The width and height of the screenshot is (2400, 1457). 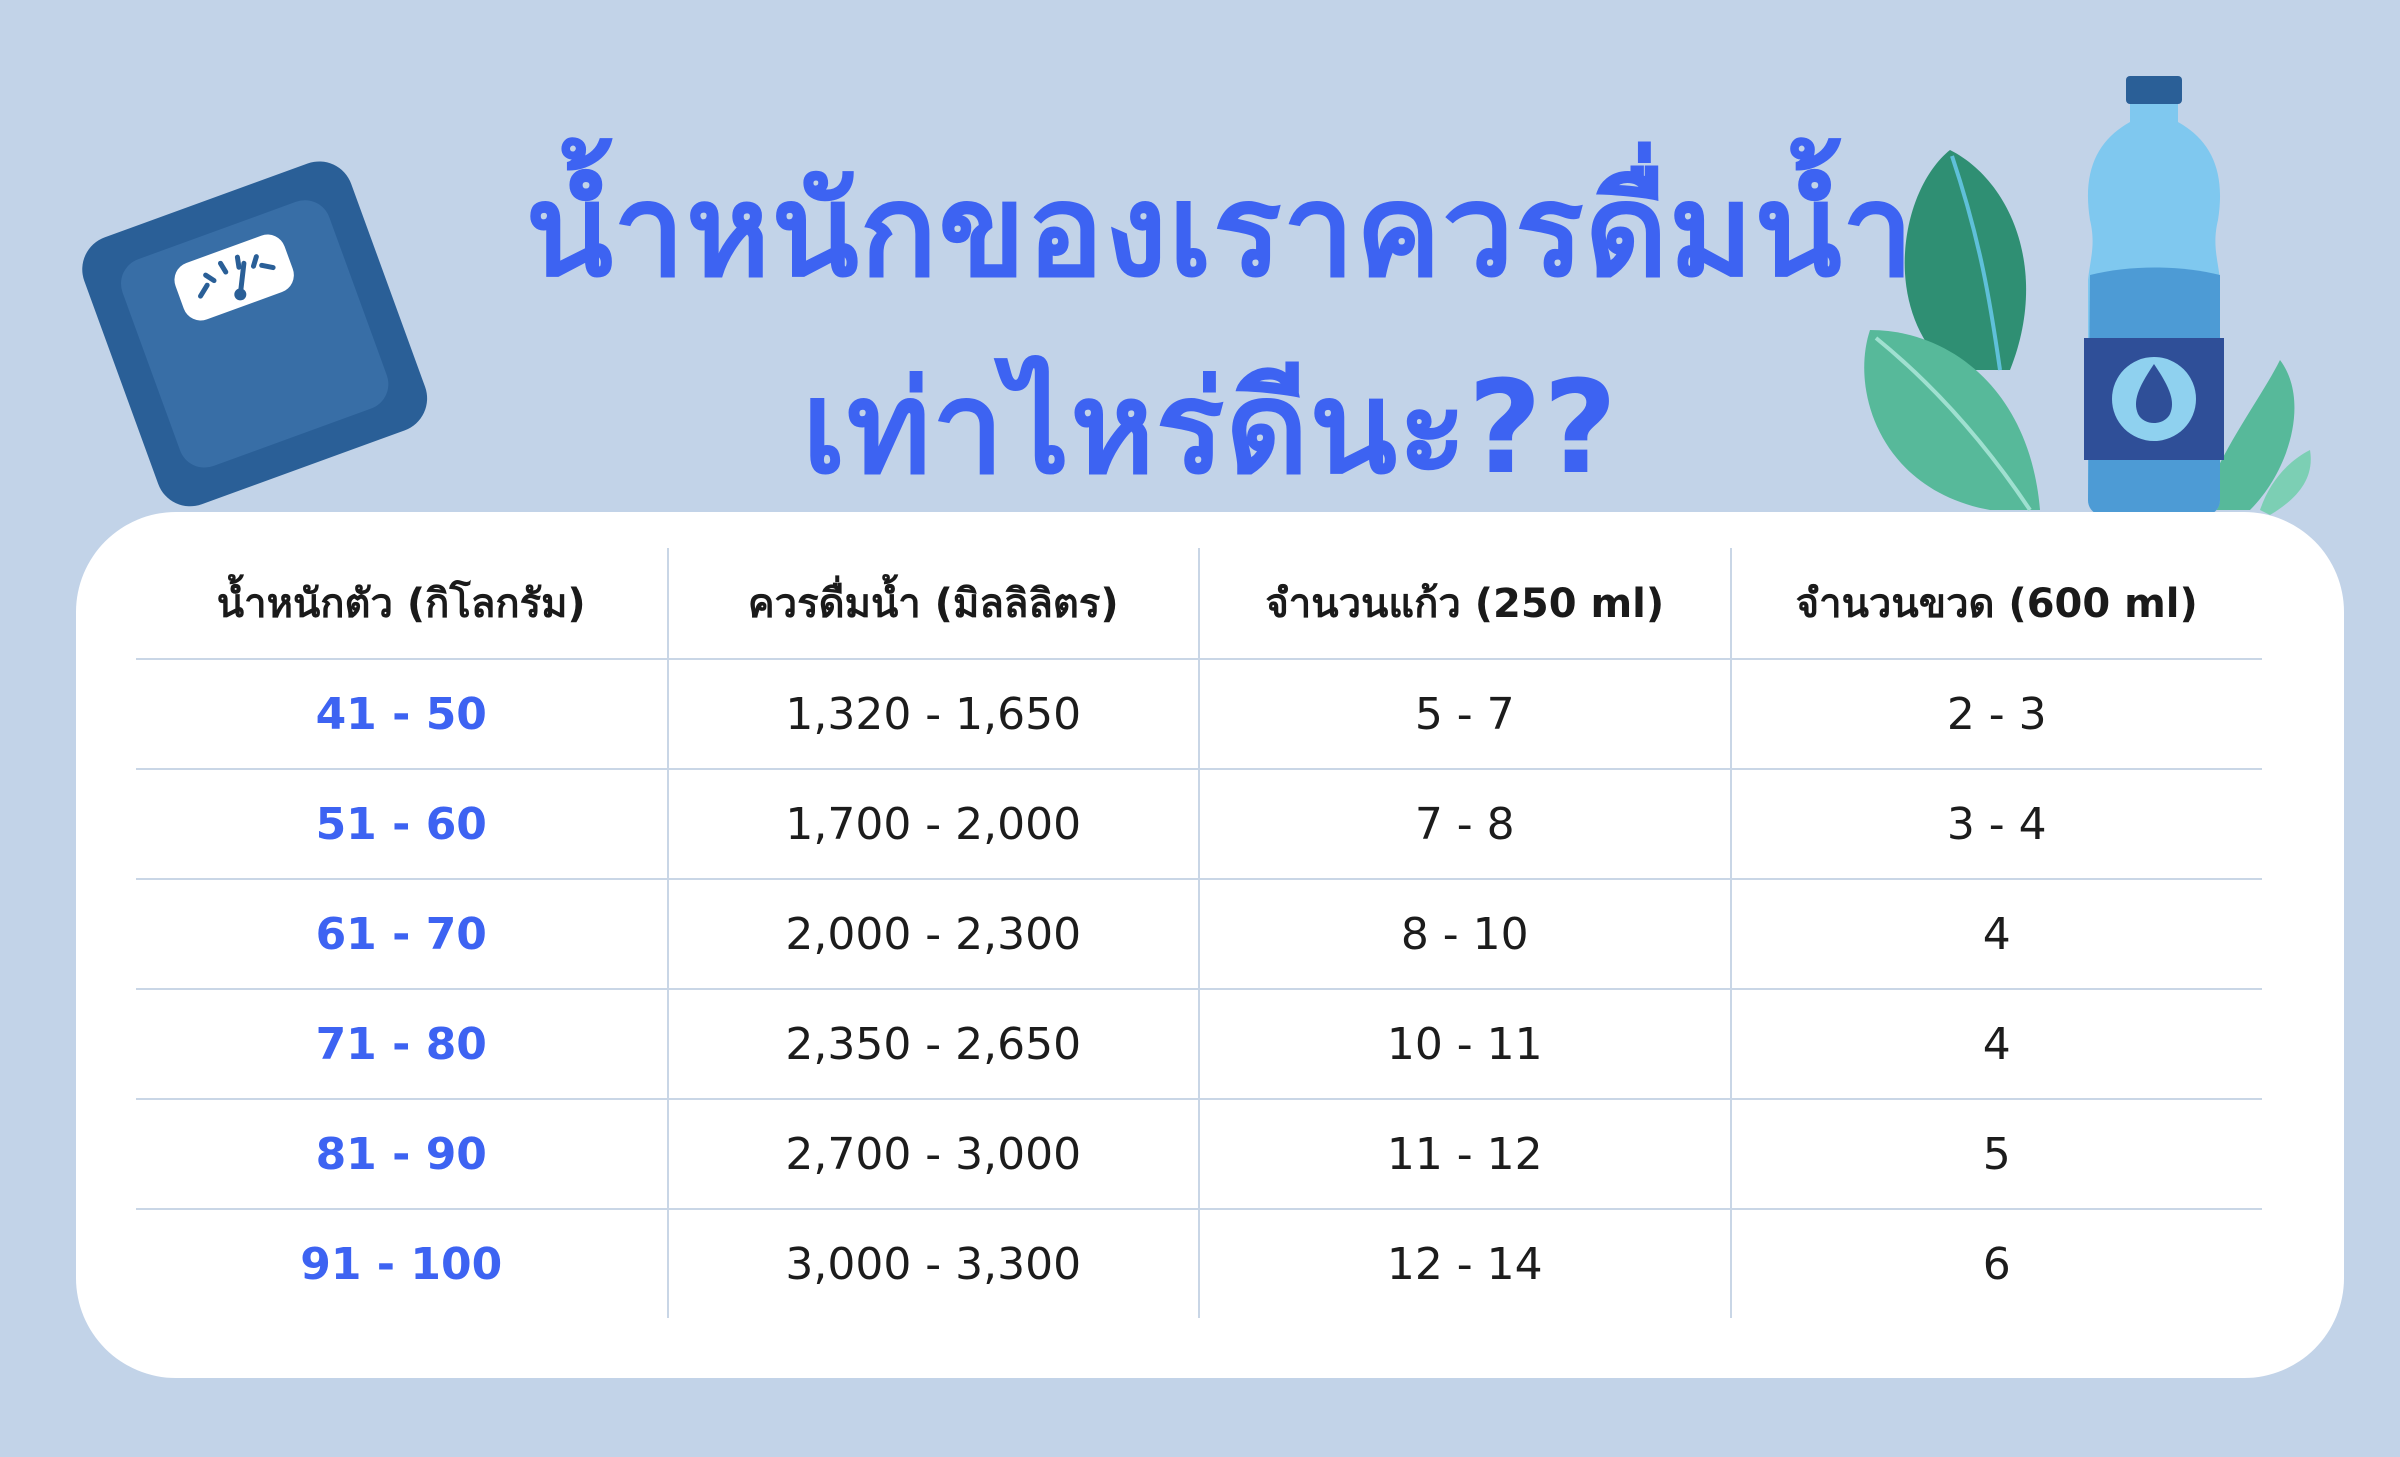 What do you see at coordinates (402, 1154) in the screenshot?
I see `weight-cell: 81 - 90` at bounding box center [402, 1154].